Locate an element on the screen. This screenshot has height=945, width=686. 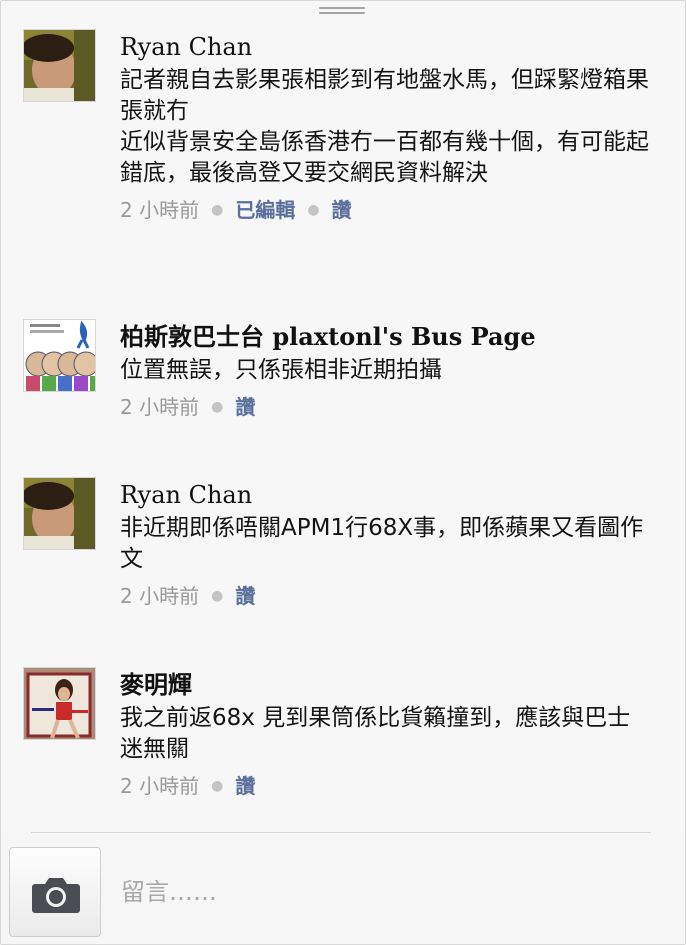
comment-text: 位置無誤，只係張相非近期拍攝 is located at coordinates (281, 370).